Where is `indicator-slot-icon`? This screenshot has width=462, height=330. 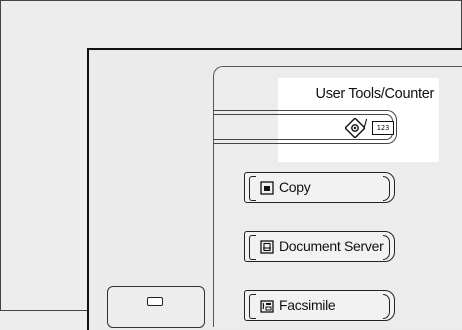
indicator-slot-icon is located at coordinates (155, 301).